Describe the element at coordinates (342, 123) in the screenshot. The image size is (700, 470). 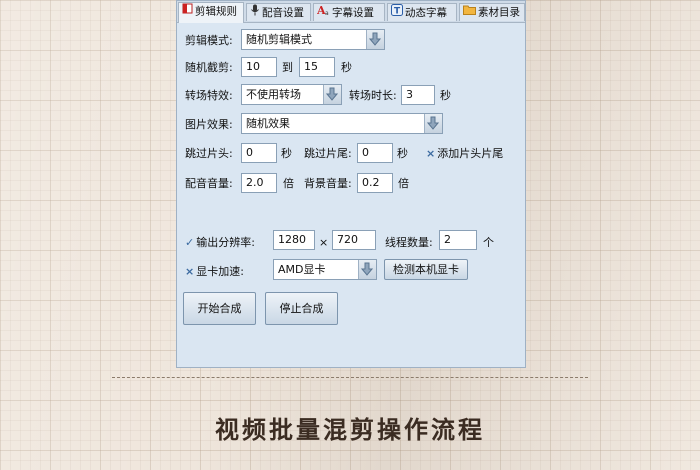
I see `image-effect-select: 随机效果` at that location.